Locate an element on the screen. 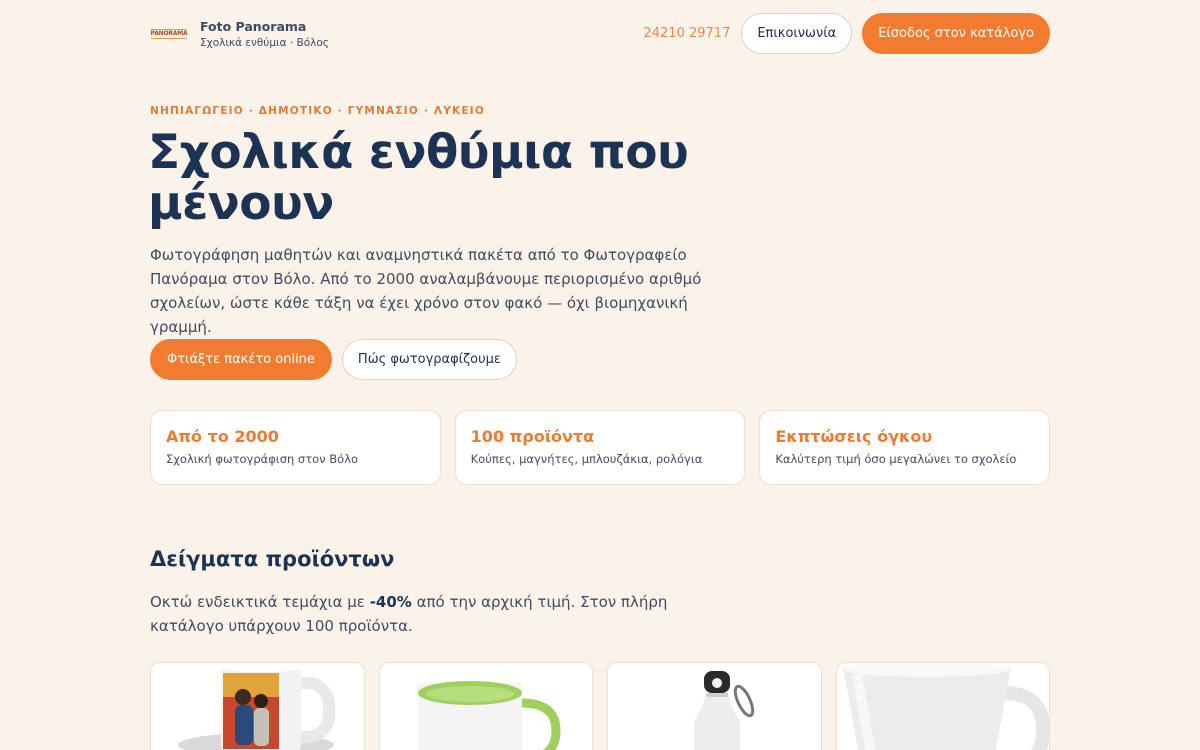 The width and height of the screenshot is (1200, 750). latte-mug-icon is located at coordinates (946, 706).